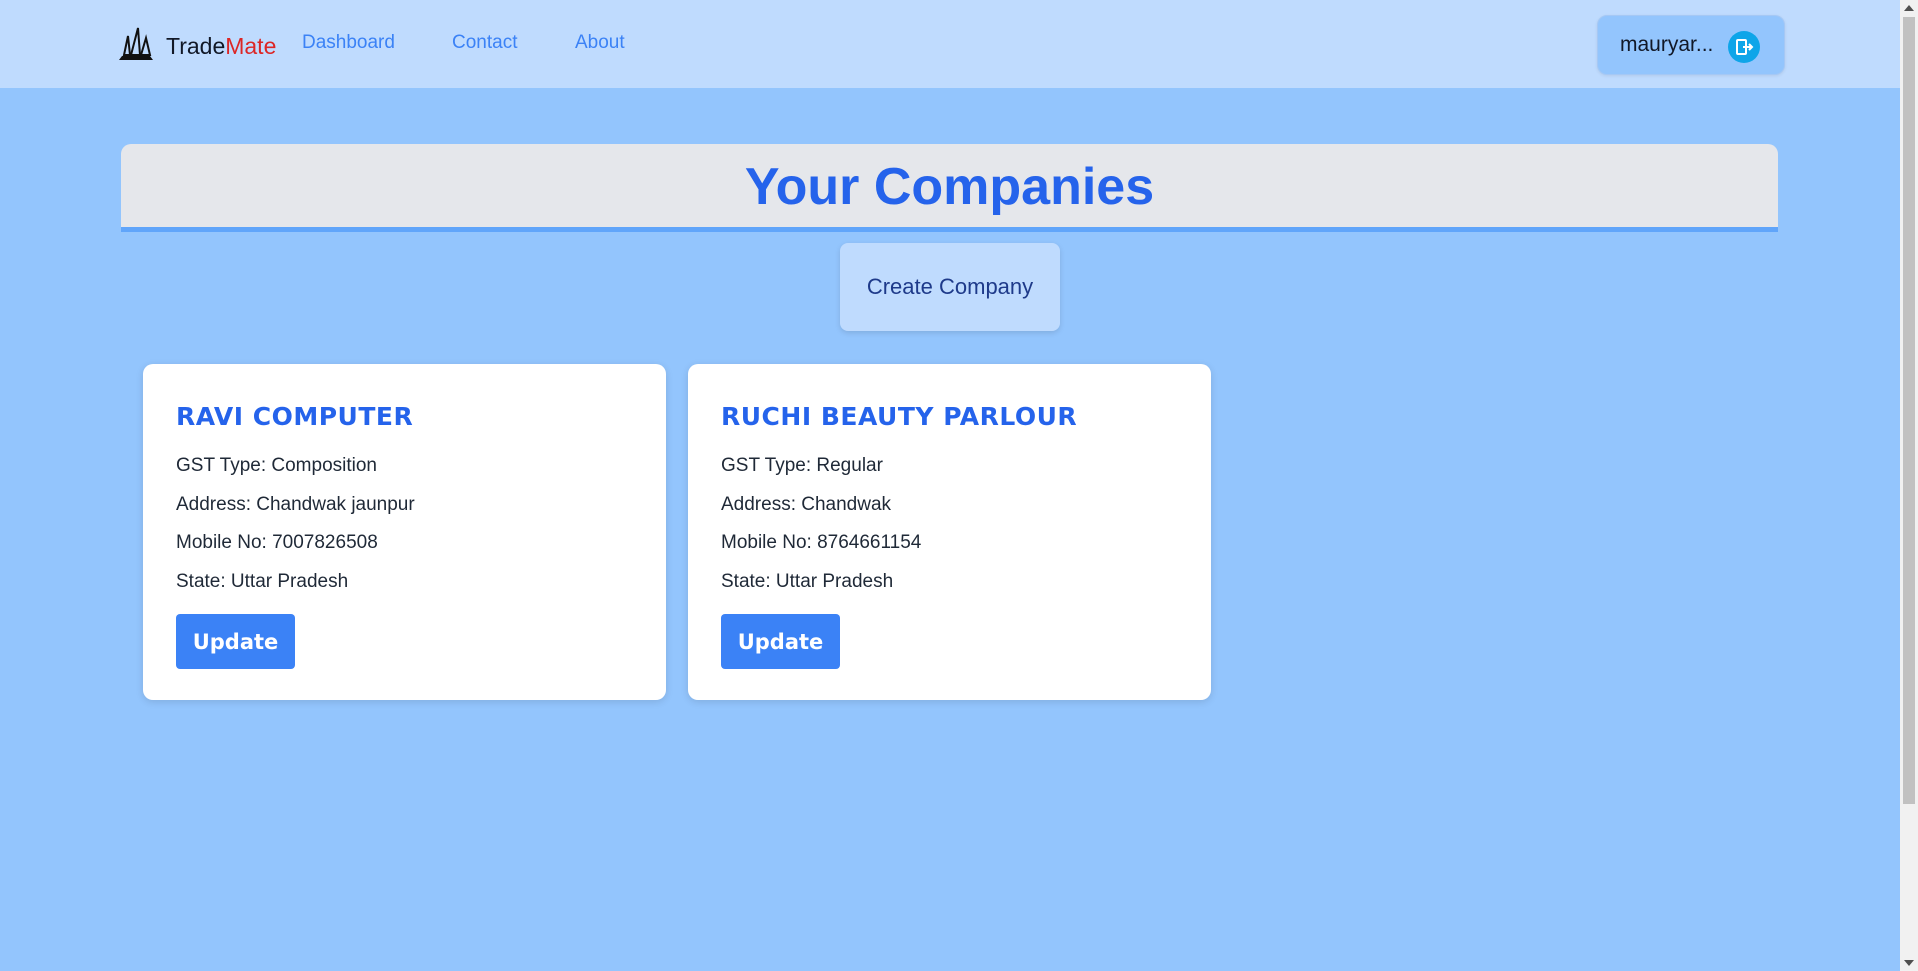  I want to click on page-title-banner: Your Companies, so click(949, 188).